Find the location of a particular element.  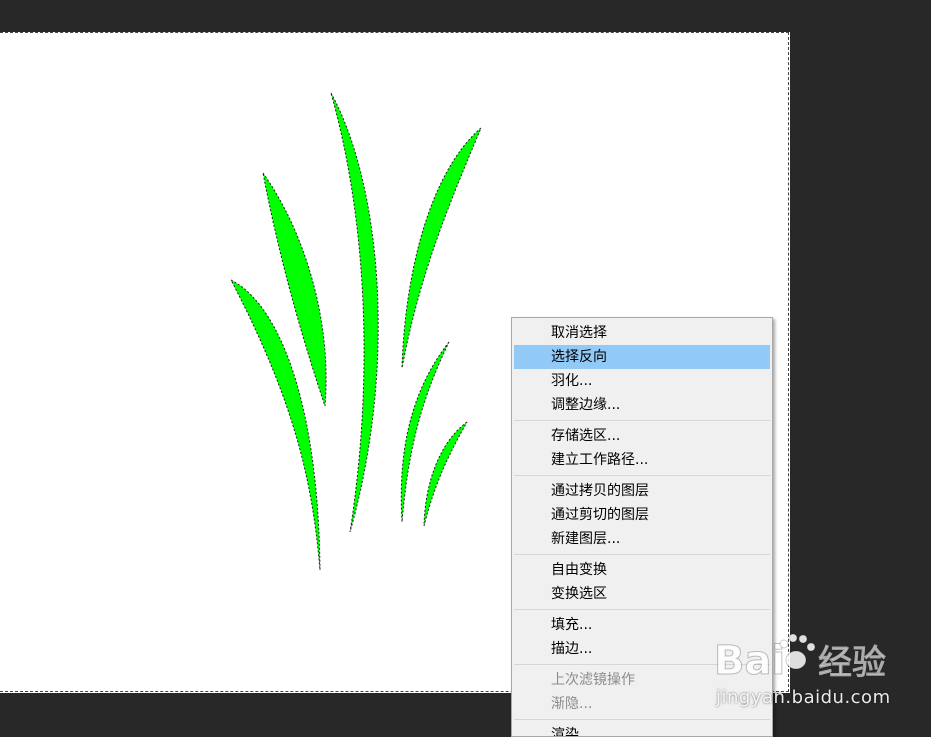

menu-item: 渲染 is located at coordinates (642, 729).